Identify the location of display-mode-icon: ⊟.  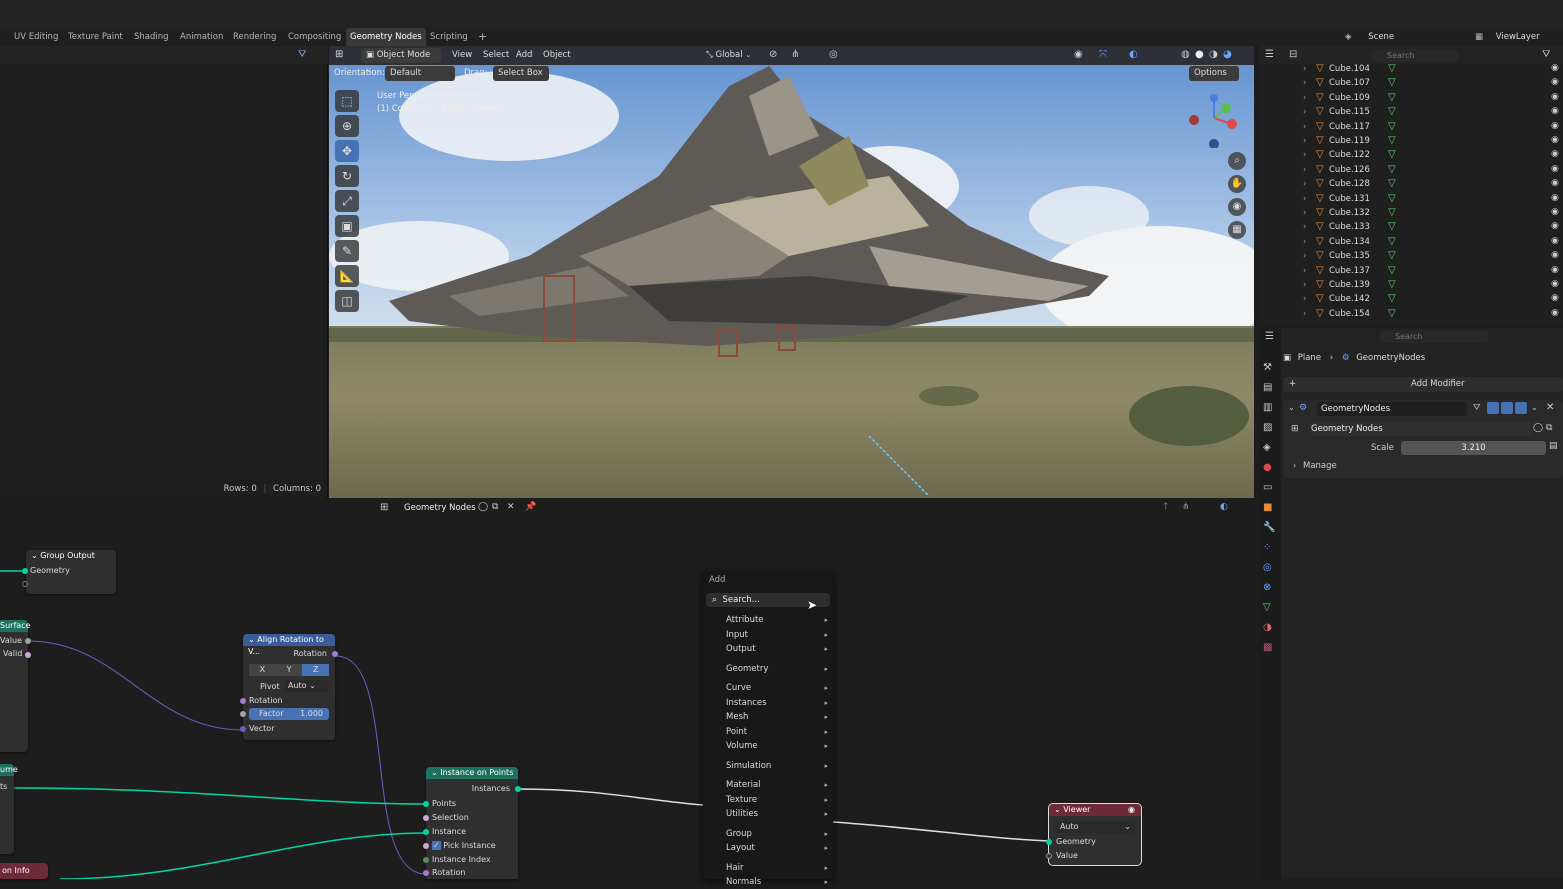
(1293, 54).